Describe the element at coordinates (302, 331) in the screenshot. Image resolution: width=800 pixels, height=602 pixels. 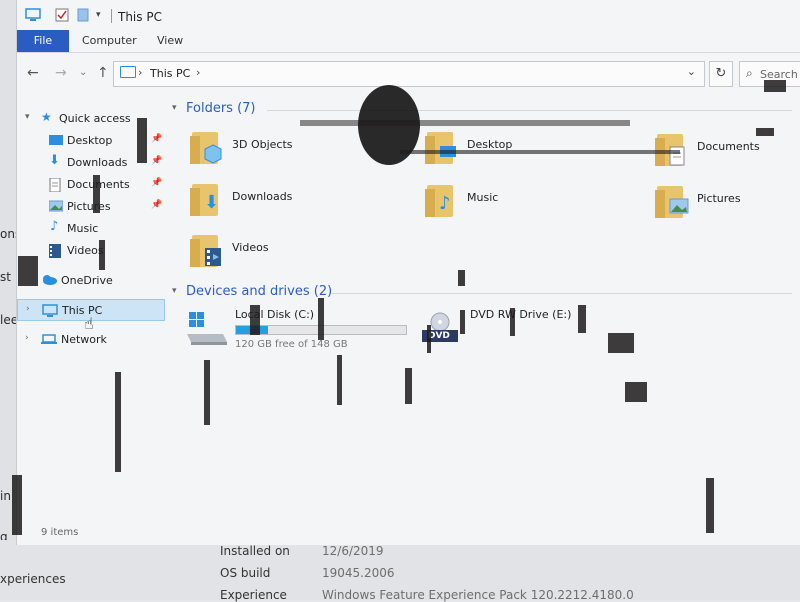
I see `drive-tile-c: Local Disk (C:) 120 GB free of 148 GB` at that location.